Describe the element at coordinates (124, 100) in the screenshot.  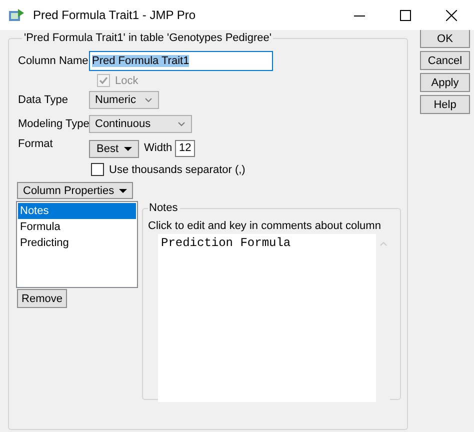
I see `data-type-dropdown: Numeric` at that location.